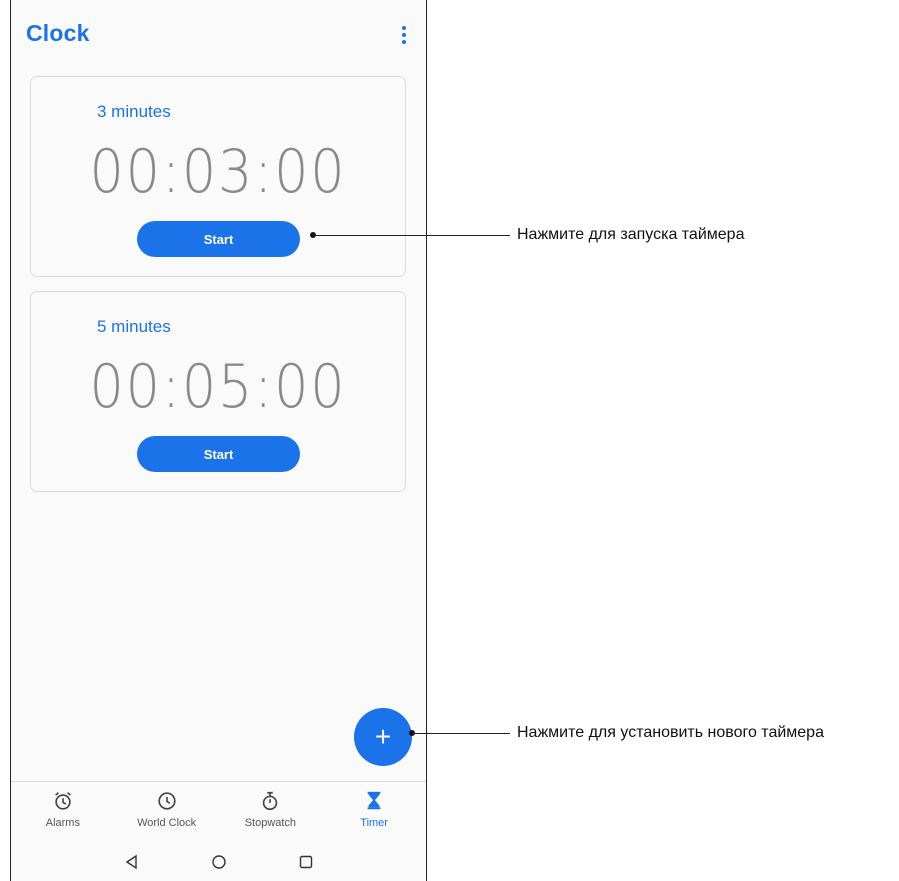  I want to click on back-icon, so click(131, 862).